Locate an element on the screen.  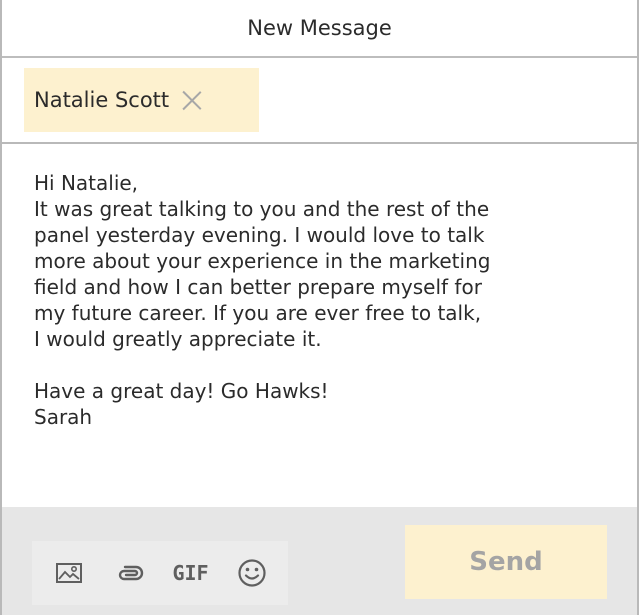
gif-label: GIF is located at coordinates (190, 573).